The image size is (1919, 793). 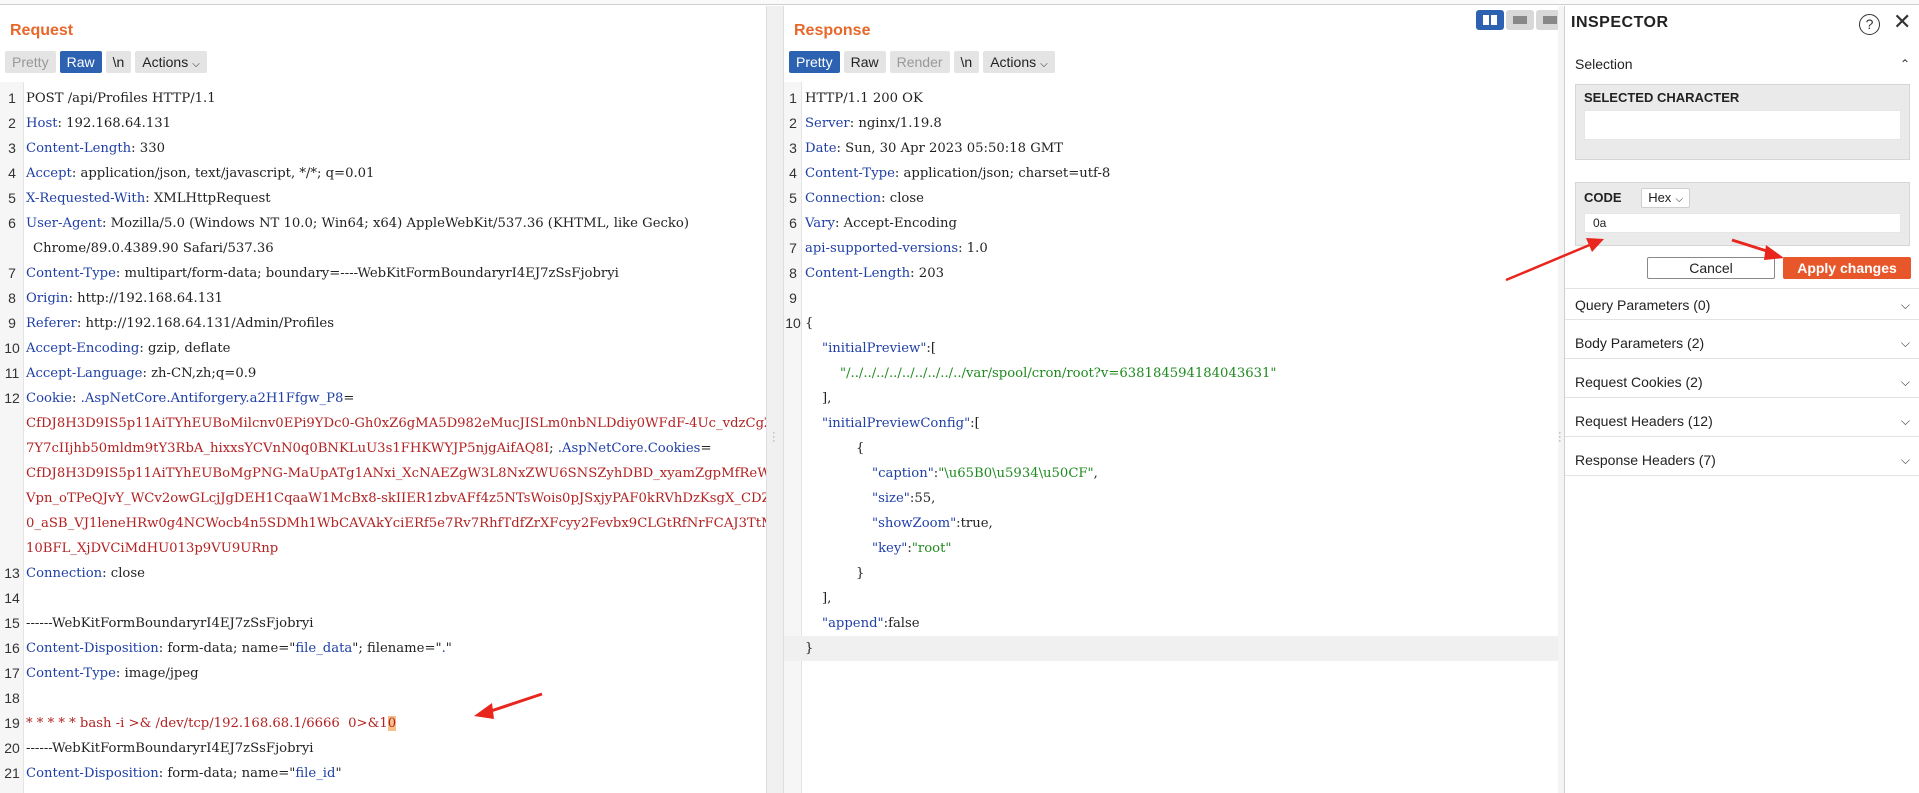 What do you see at coordinates (383, 373) in the screenshot?
I see `request-line: 11 Accept-Language: zh-CN,zh;q=0.9` at bounding box center [383, 373].